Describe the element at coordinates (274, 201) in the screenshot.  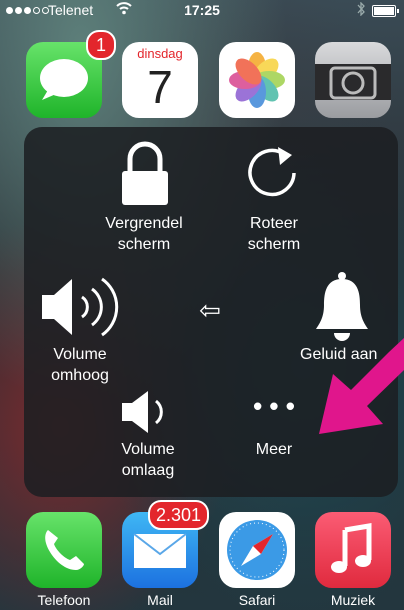
I see `rotate-screen-button: Roteer scherm` at that location.